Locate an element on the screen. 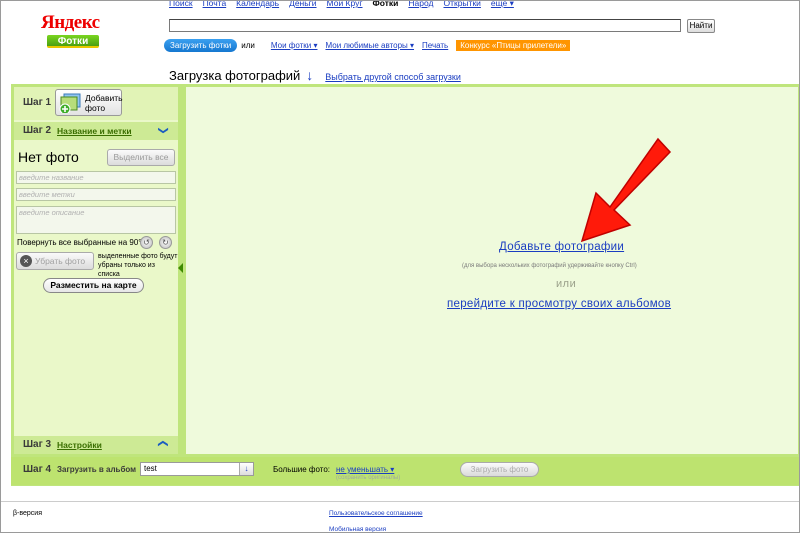 This screenshot has height=533, width=800. red-pointer-arrow-icon is located at coordinates (621, 192).